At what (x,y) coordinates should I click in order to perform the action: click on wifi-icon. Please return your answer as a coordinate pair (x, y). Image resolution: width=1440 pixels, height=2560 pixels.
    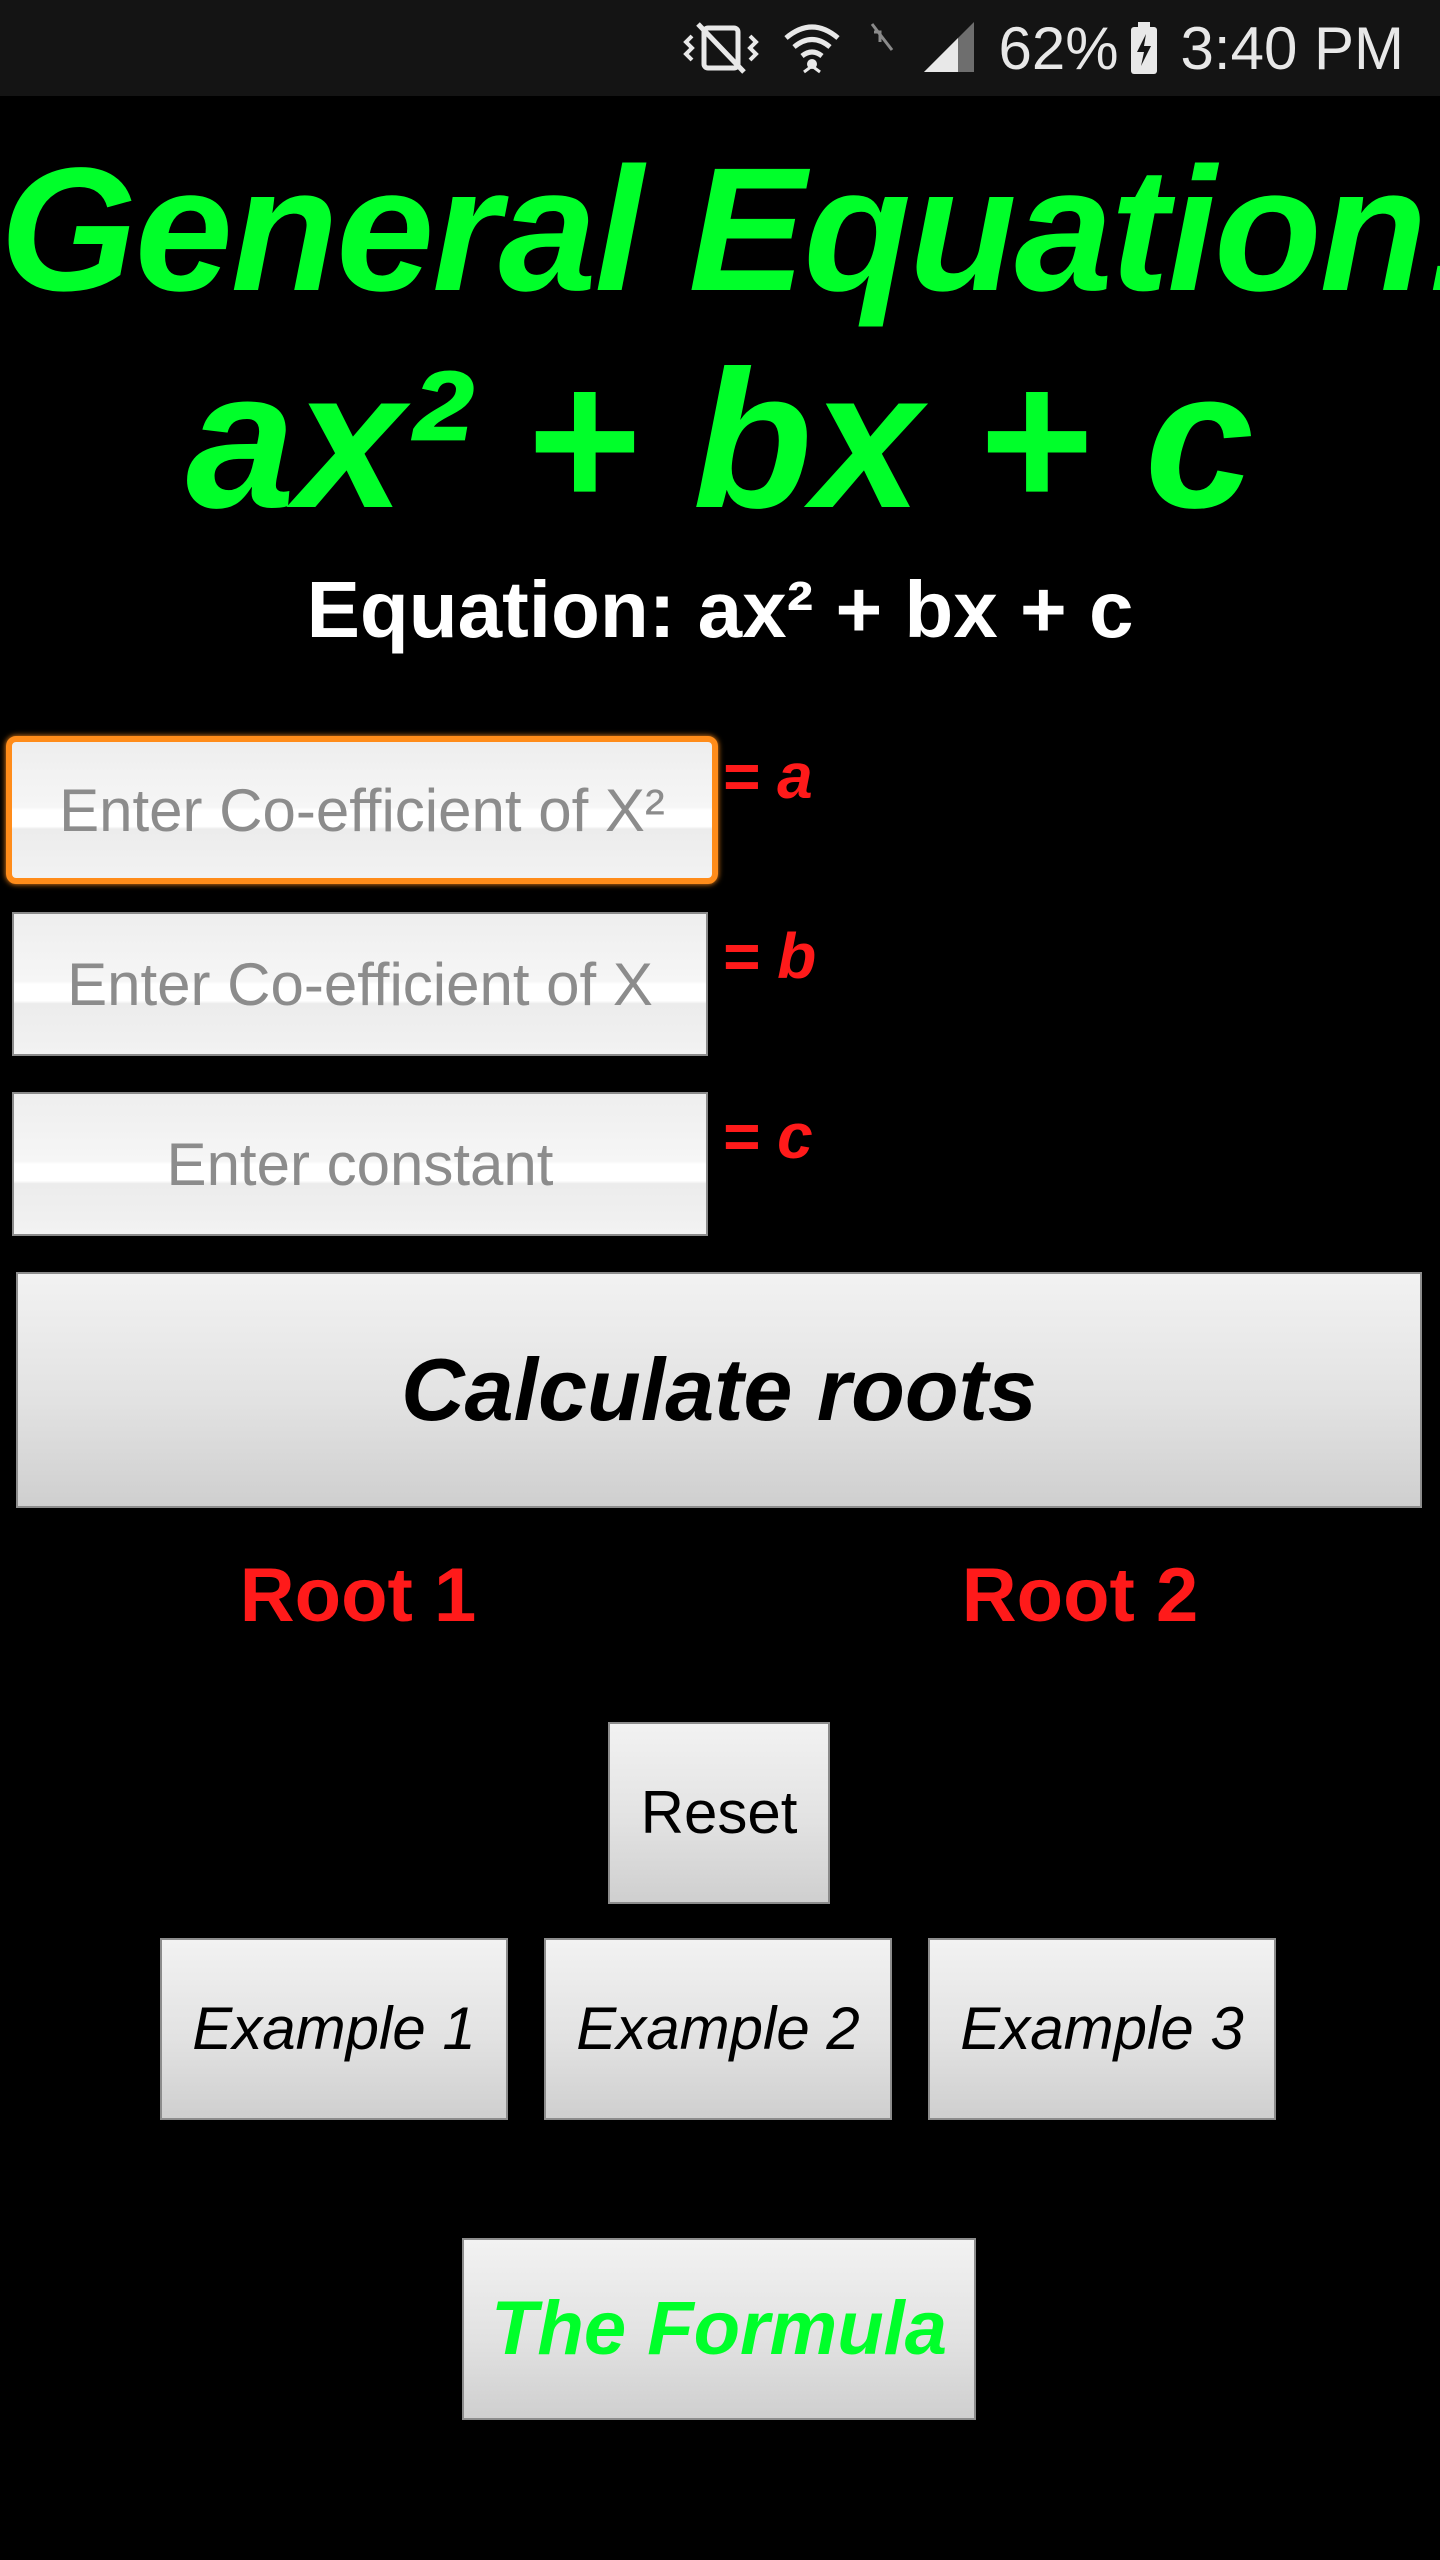
    Looking at the image, I should click on (812, 48).